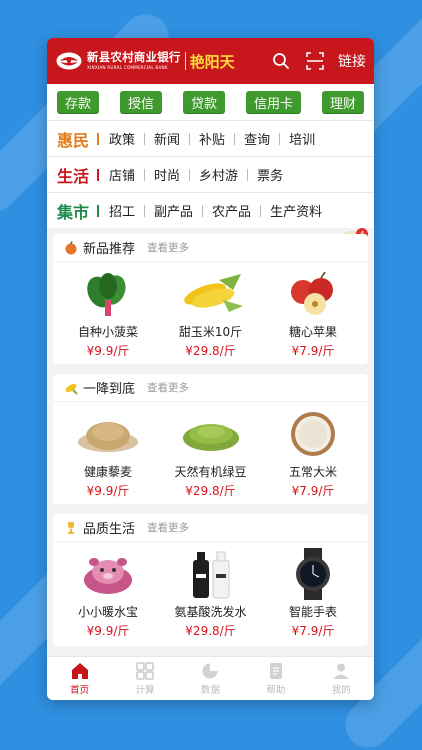  What do you see at coordinates (270, 174) in the screenshot?
I see `category-item: 票务` at bounding box center [270, 174].